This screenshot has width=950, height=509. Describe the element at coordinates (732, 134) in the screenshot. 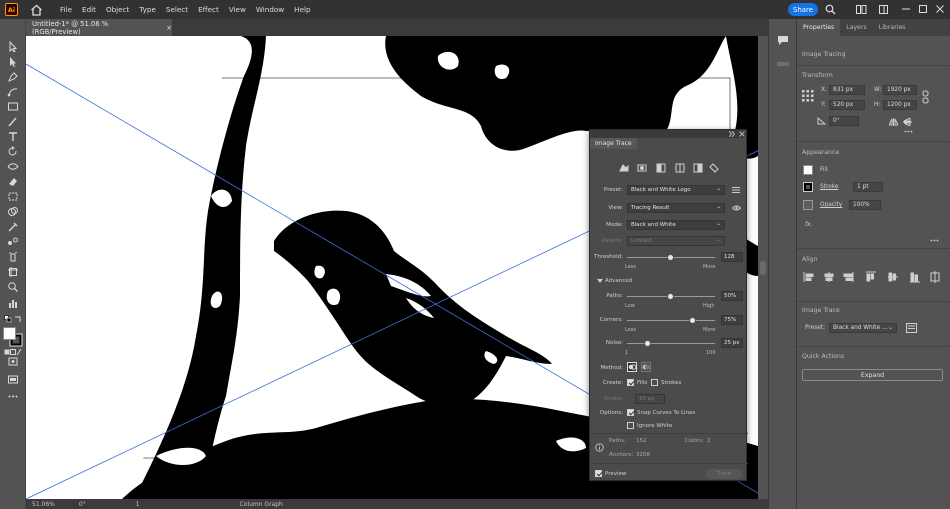

I see `collapse-panel-icon` at that location.